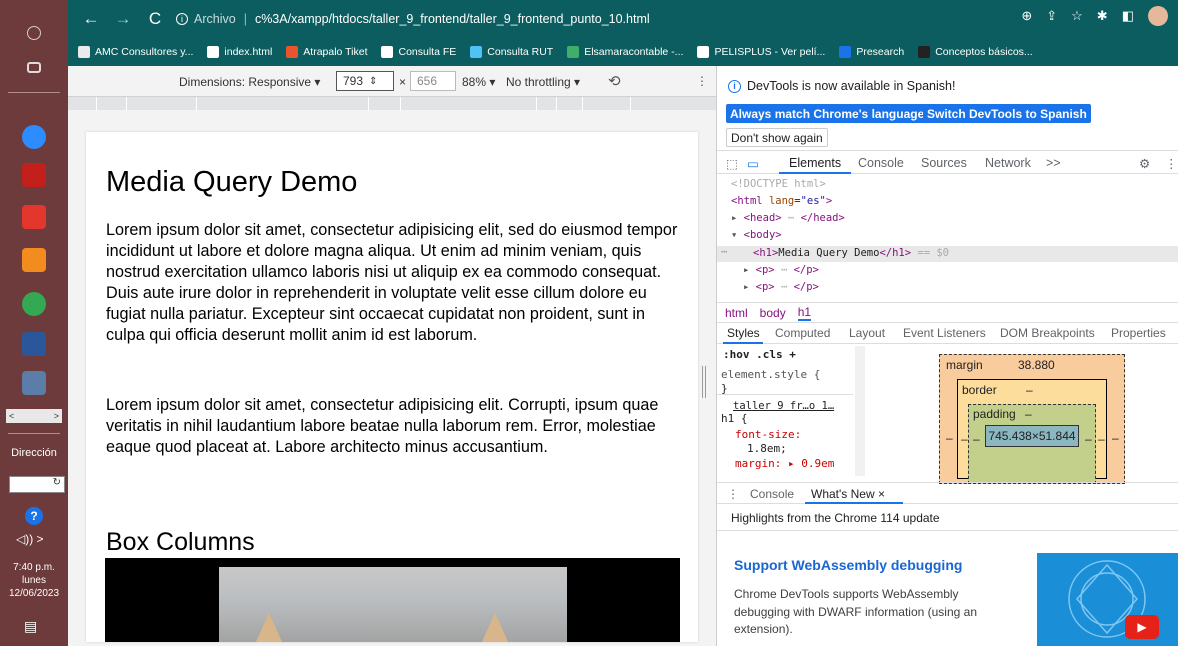  What do you see at coordinates (34, 217) in the screenshot?
I see `anydesk-icon` at bounding box center [34, 217].